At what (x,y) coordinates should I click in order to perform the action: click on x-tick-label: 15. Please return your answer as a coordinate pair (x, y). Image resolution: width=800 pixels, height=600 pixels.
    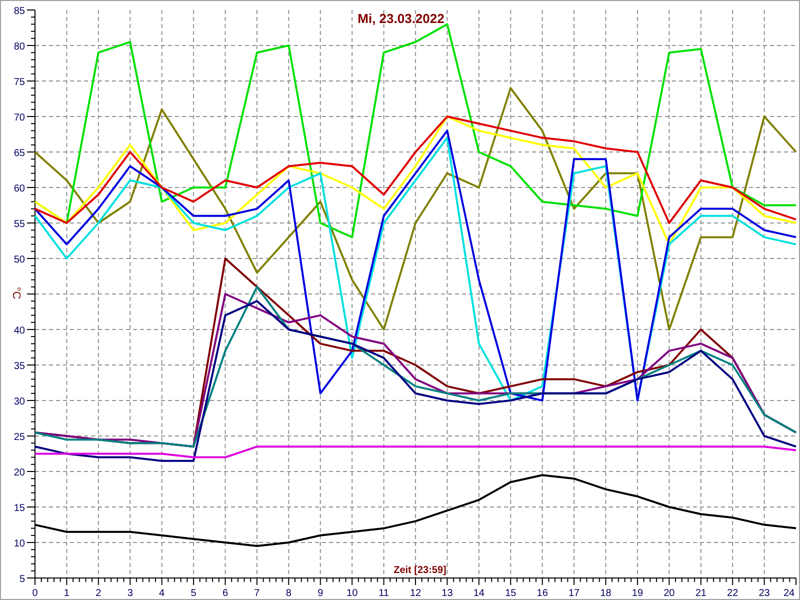
    Looking at the image, I should click on (510, 593).